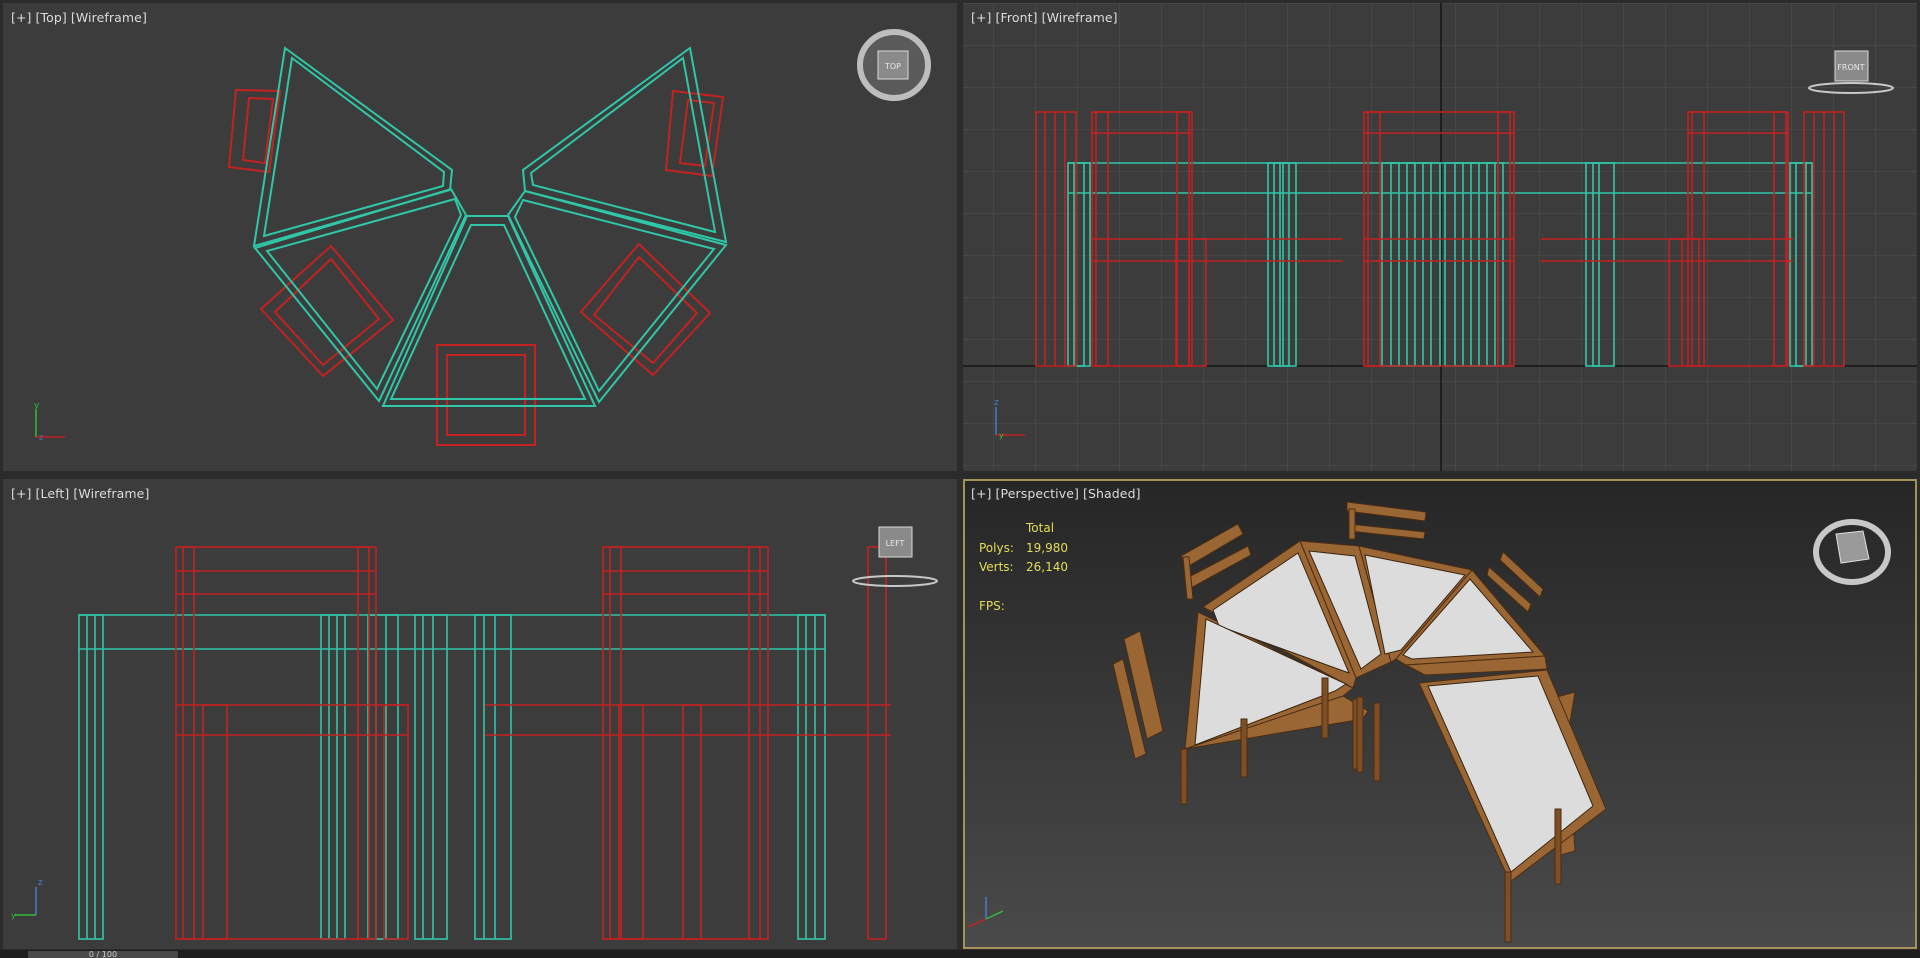  I want to click on persp-table-tops, so click(1394, 711).